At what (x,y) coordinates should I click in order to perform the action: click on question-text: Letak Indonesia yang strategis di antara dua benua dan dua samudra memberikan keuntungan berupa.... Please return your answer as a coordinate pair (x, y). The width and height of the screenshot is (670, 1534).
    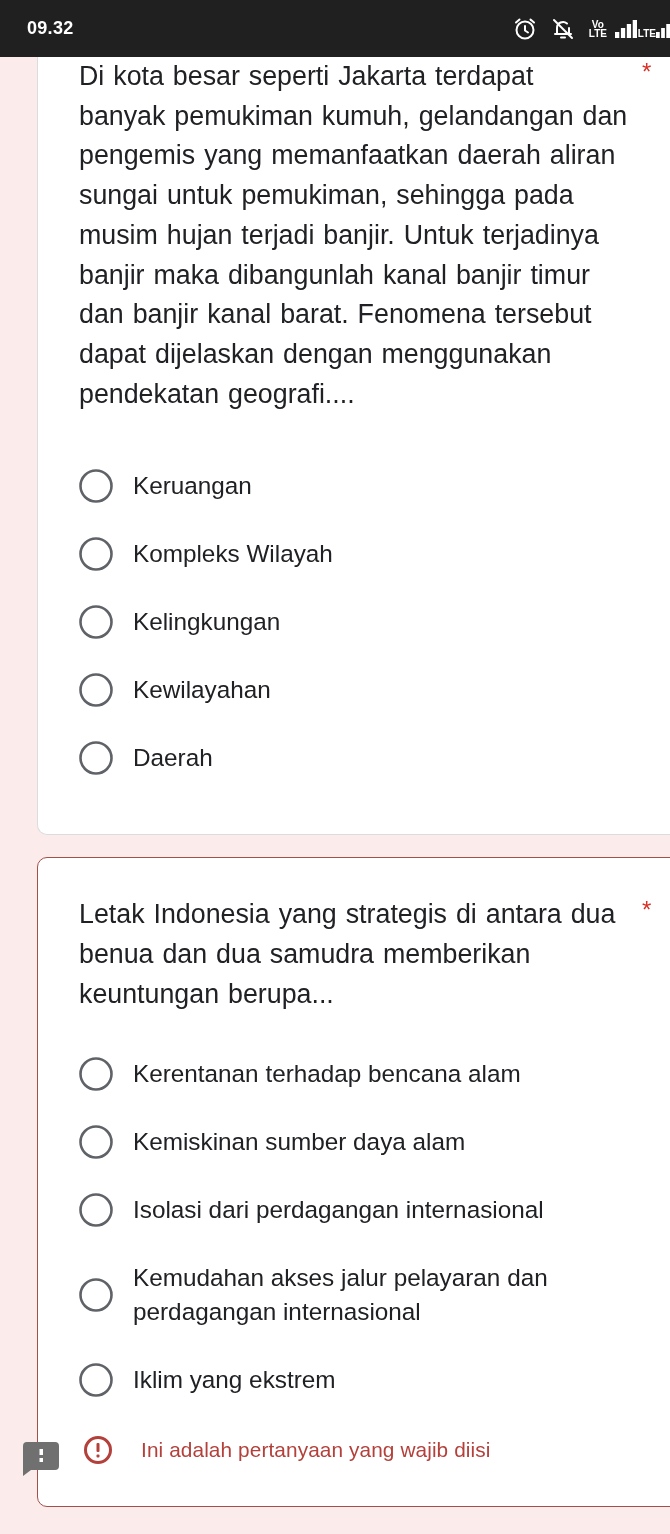
    Looking at the image, I should click on (347, 954).